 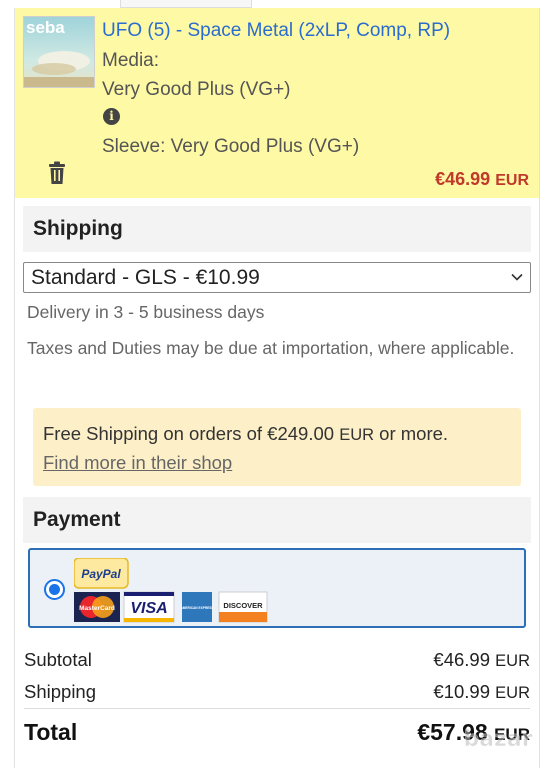 I want to click on subtotal-amount: €46.99 EUR, so click(x=481, y=660).